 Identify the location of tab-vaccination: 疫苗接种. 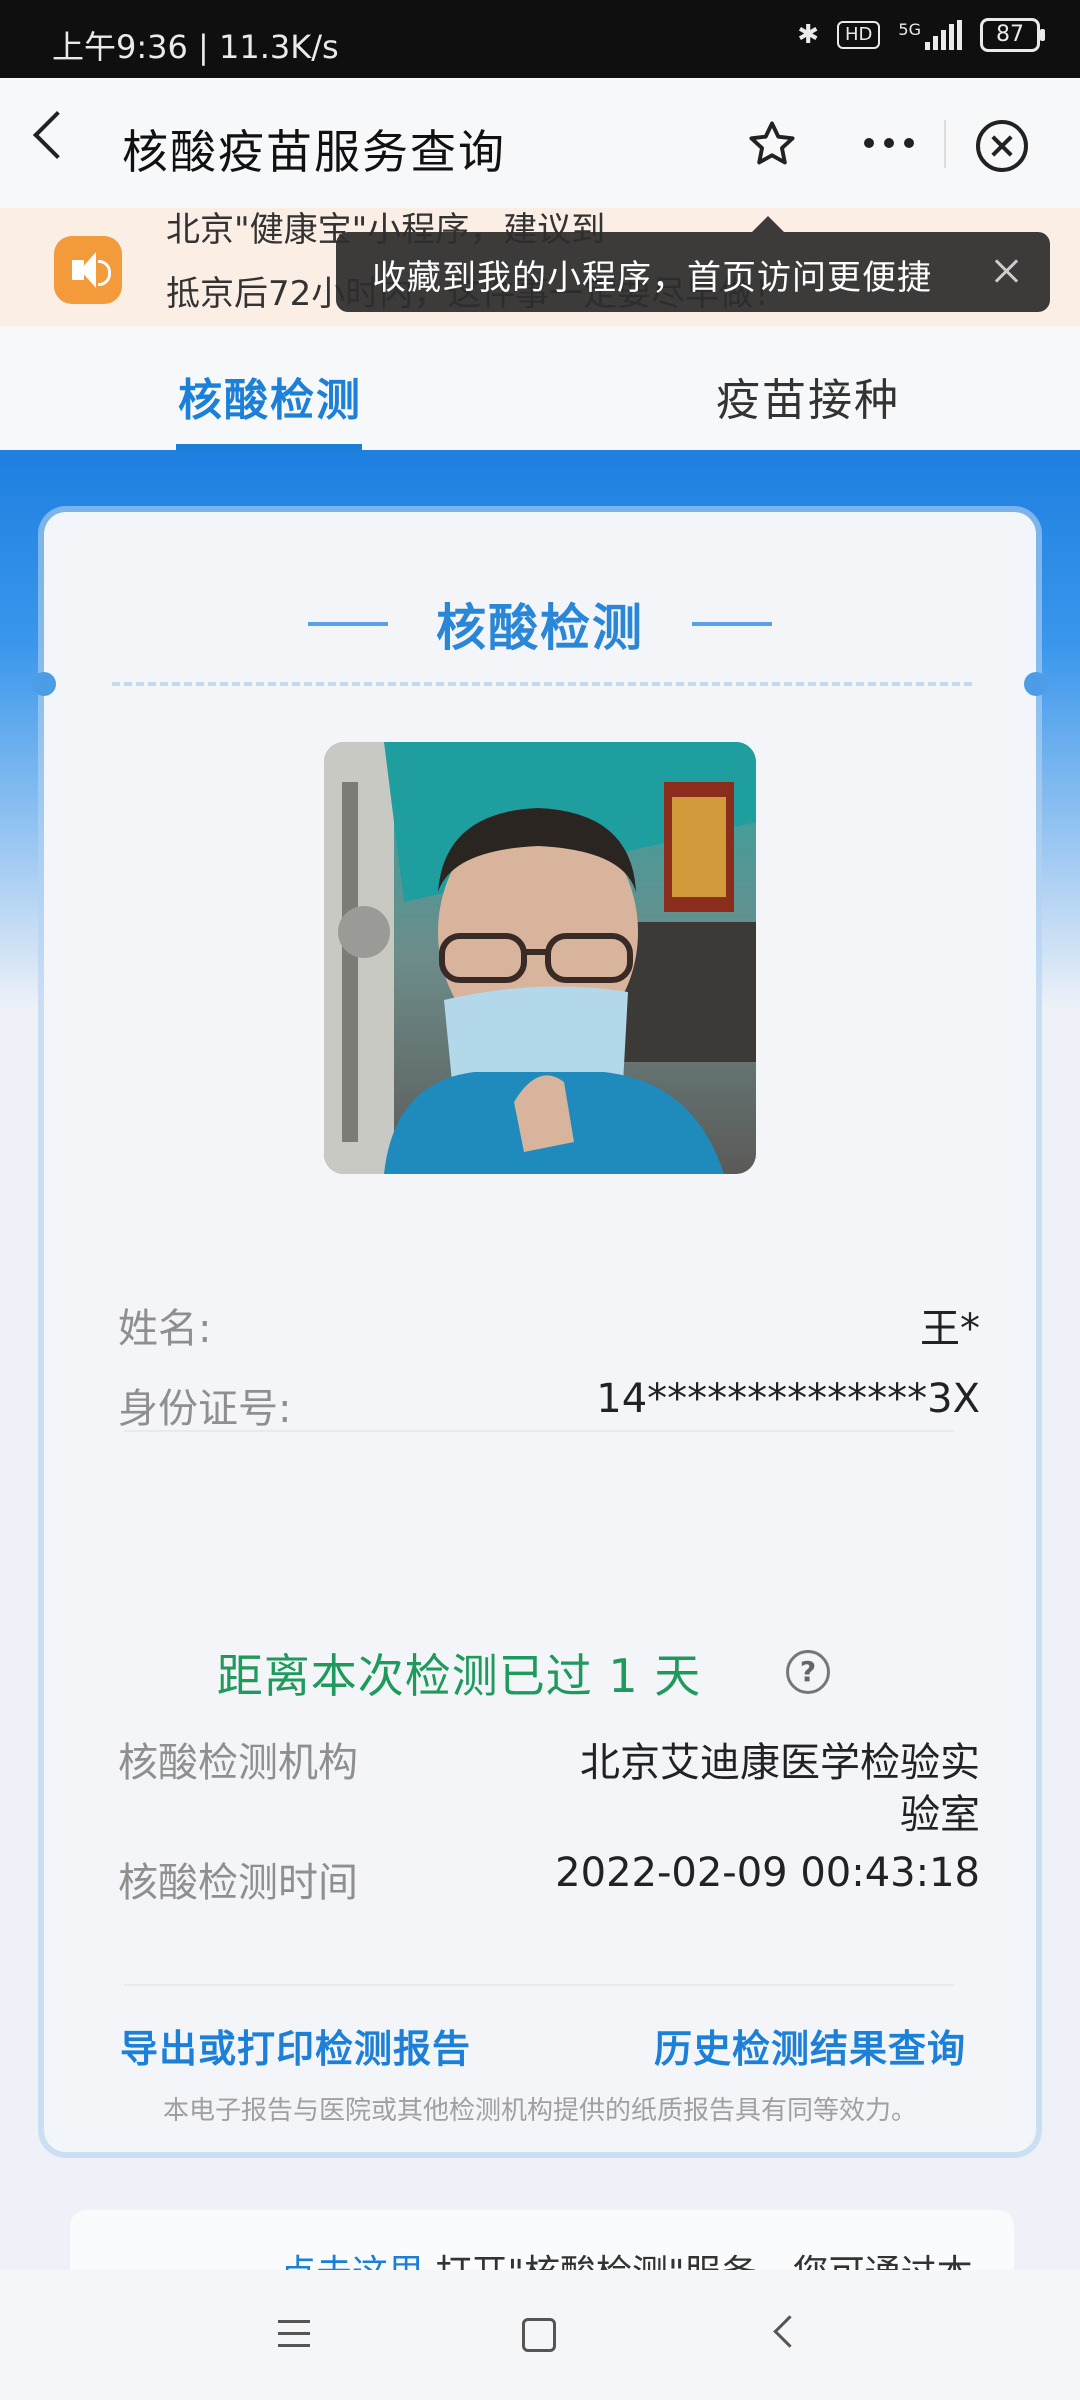
(808, 396).